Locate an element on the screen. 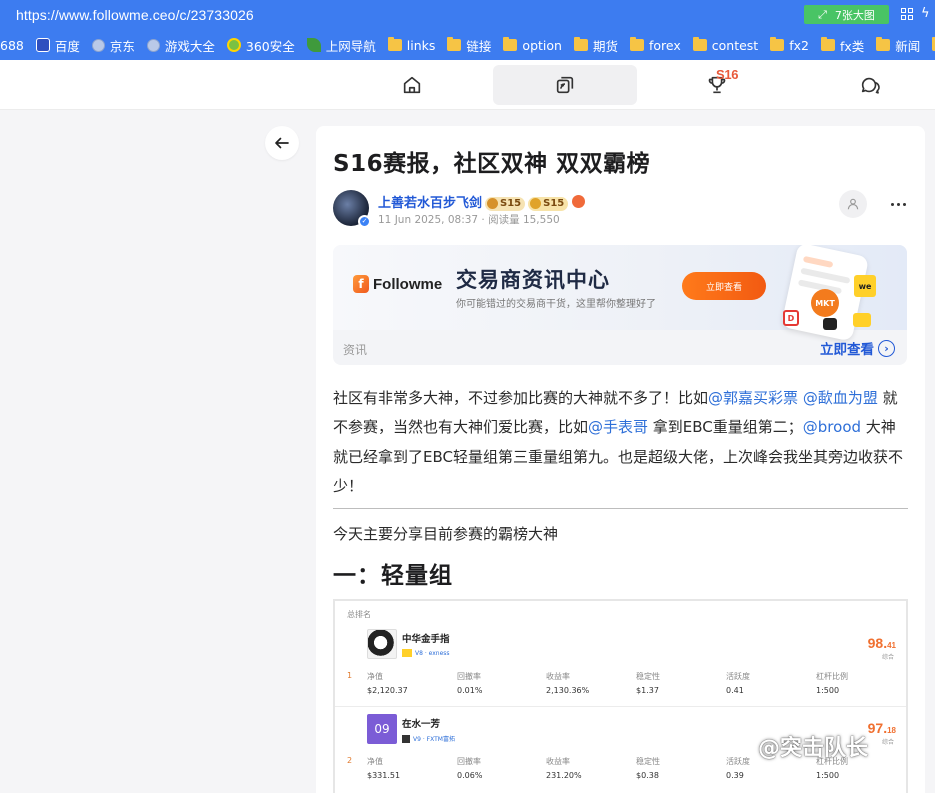 Image resolution: width=935 pixels, height=793 pixels. article-title: S16赛报，社区双神 双双霸榜 is located at coordinates (492, 164).